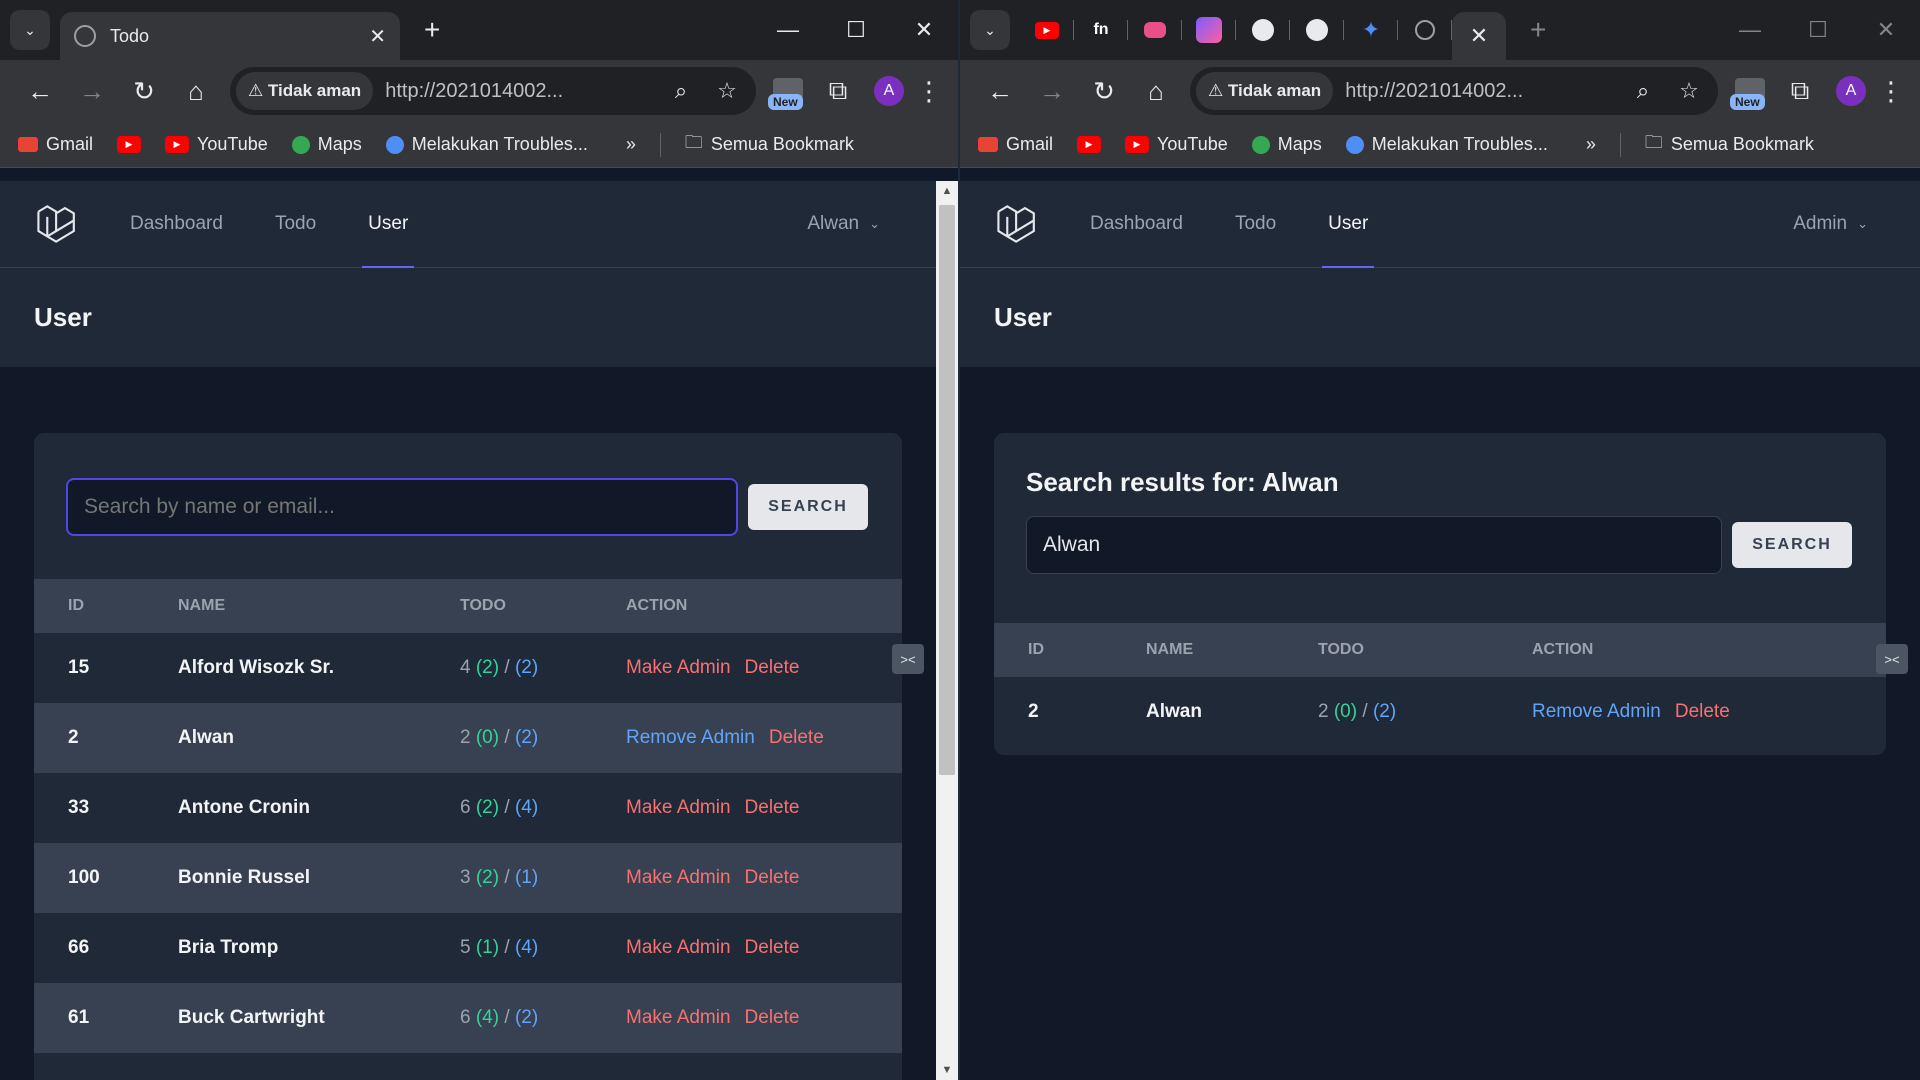 The height and width of the screenshot is (1080, 1920). What do you see at coordinates (1371, 30) in the screenshot?
I see `tab-gemini: ✦` at bounding box center [1371, 30].